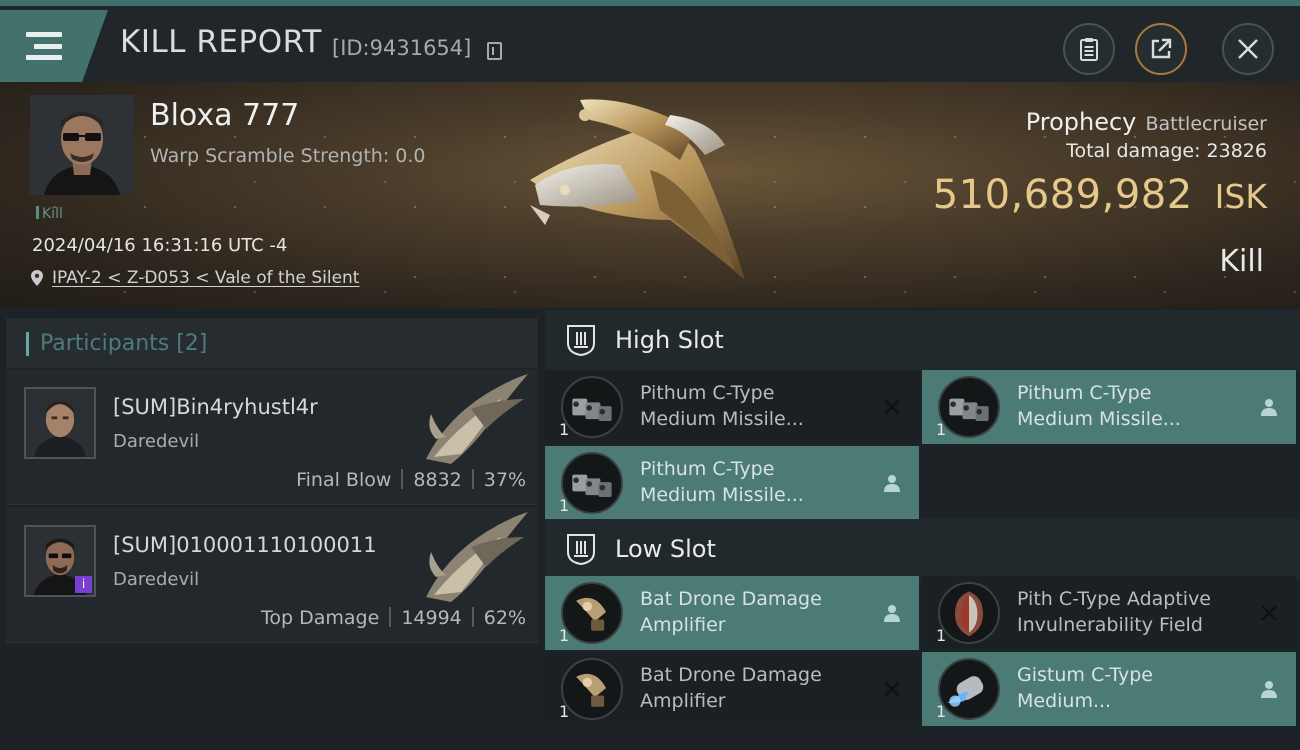  Describe the element at coordinates (969, 613) in the screenshot. I see `shield-module-icon` at that location.